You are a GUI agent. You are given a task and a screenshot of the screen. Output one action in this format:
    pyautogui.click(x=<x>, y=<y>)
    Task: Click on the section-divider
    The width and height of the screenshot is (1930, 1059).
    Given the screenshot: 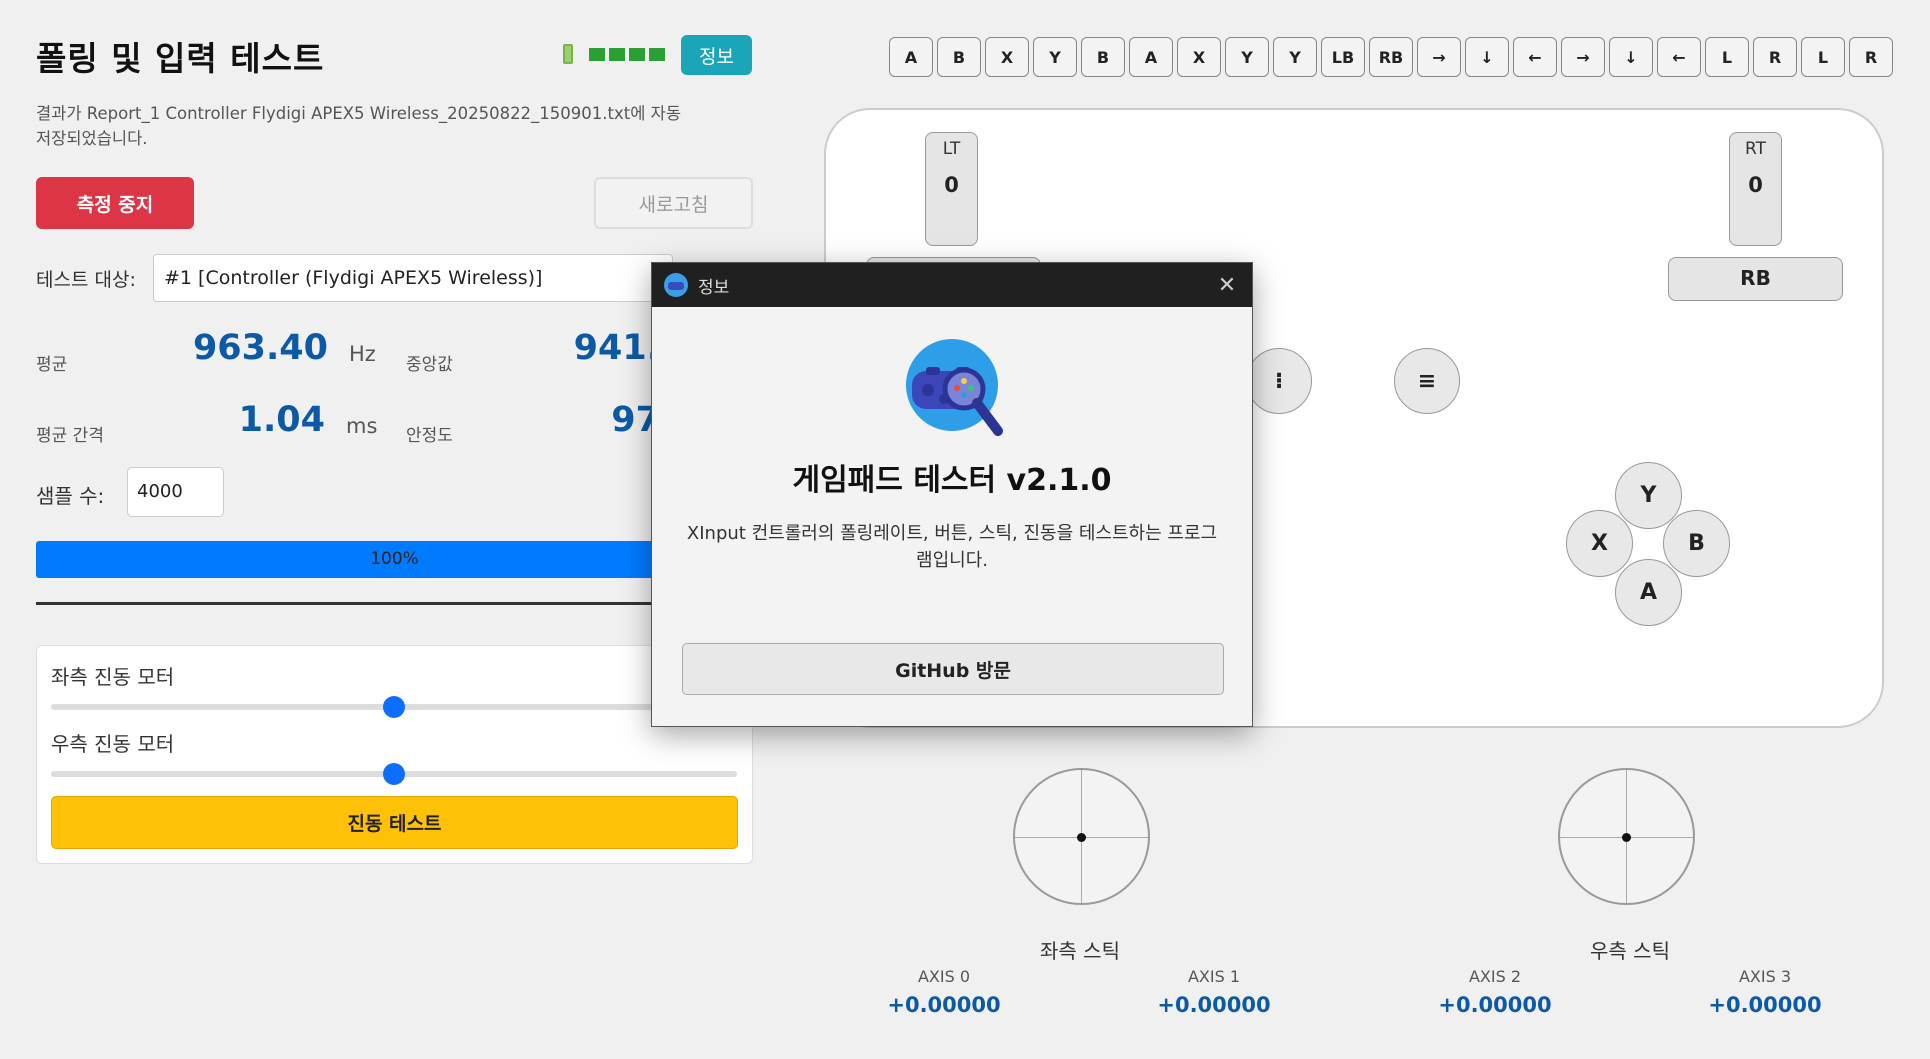 What is the action you would take?
    pyautogui.click(x=394, y=603)
    